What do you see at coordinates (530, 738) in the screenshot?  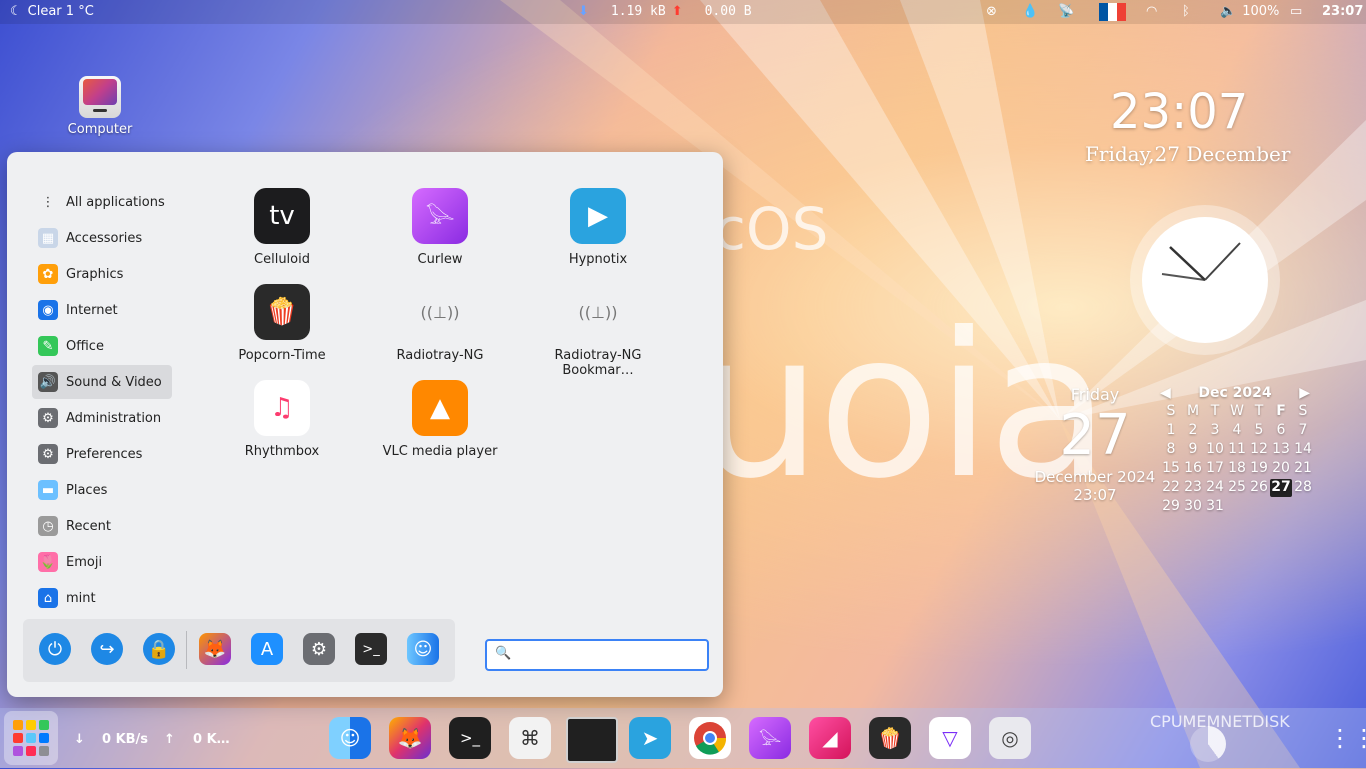 I see `command-key-icon: ⌘` at bounding box center [530, 738].